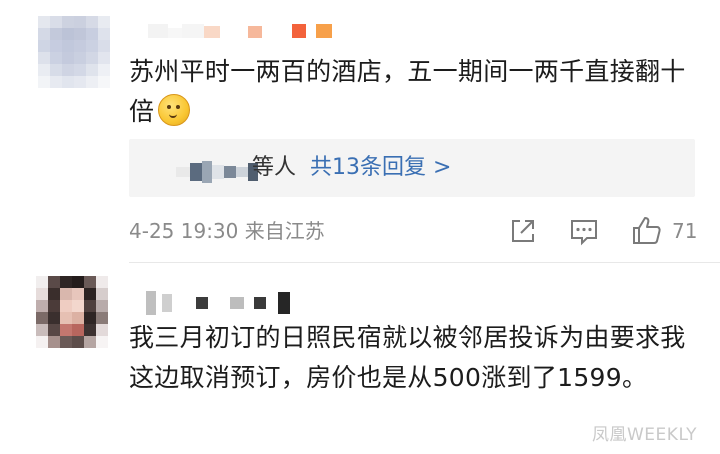  I want to click on view-replies-link: 共13条回复 >, so click(380, 167).